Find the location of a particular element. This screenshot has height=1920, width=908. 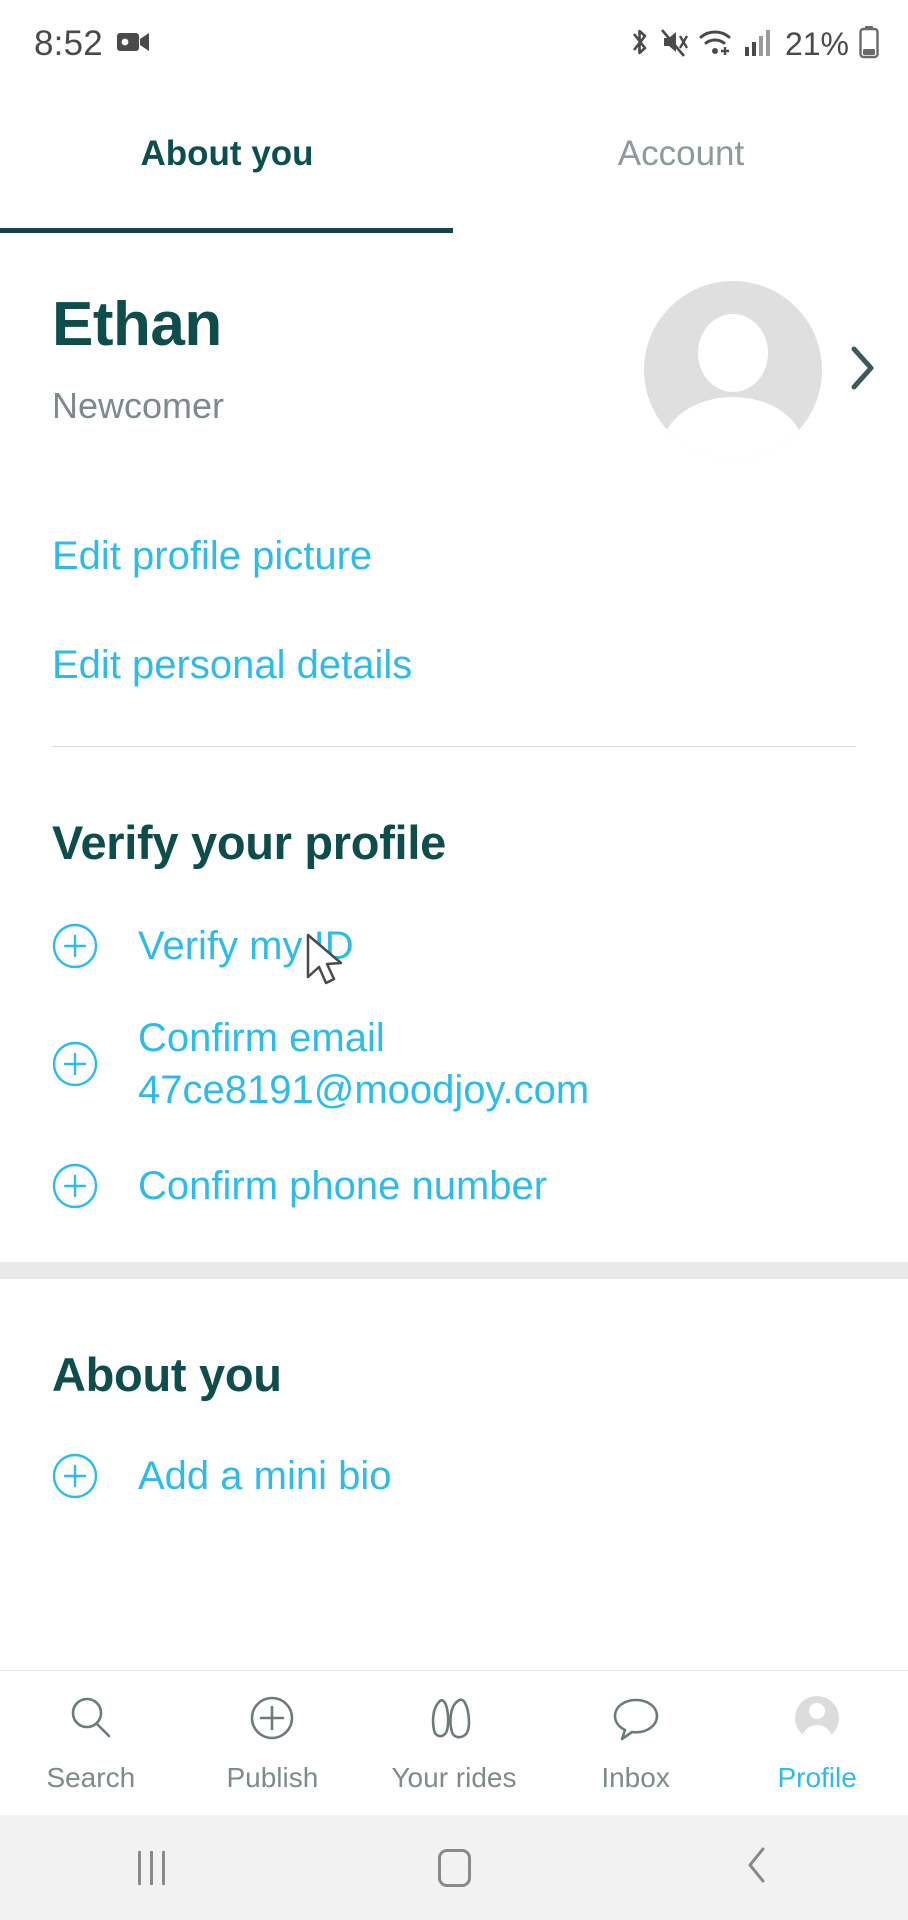

status-bar-left: 8:52 is located at coordinates (92, 44).